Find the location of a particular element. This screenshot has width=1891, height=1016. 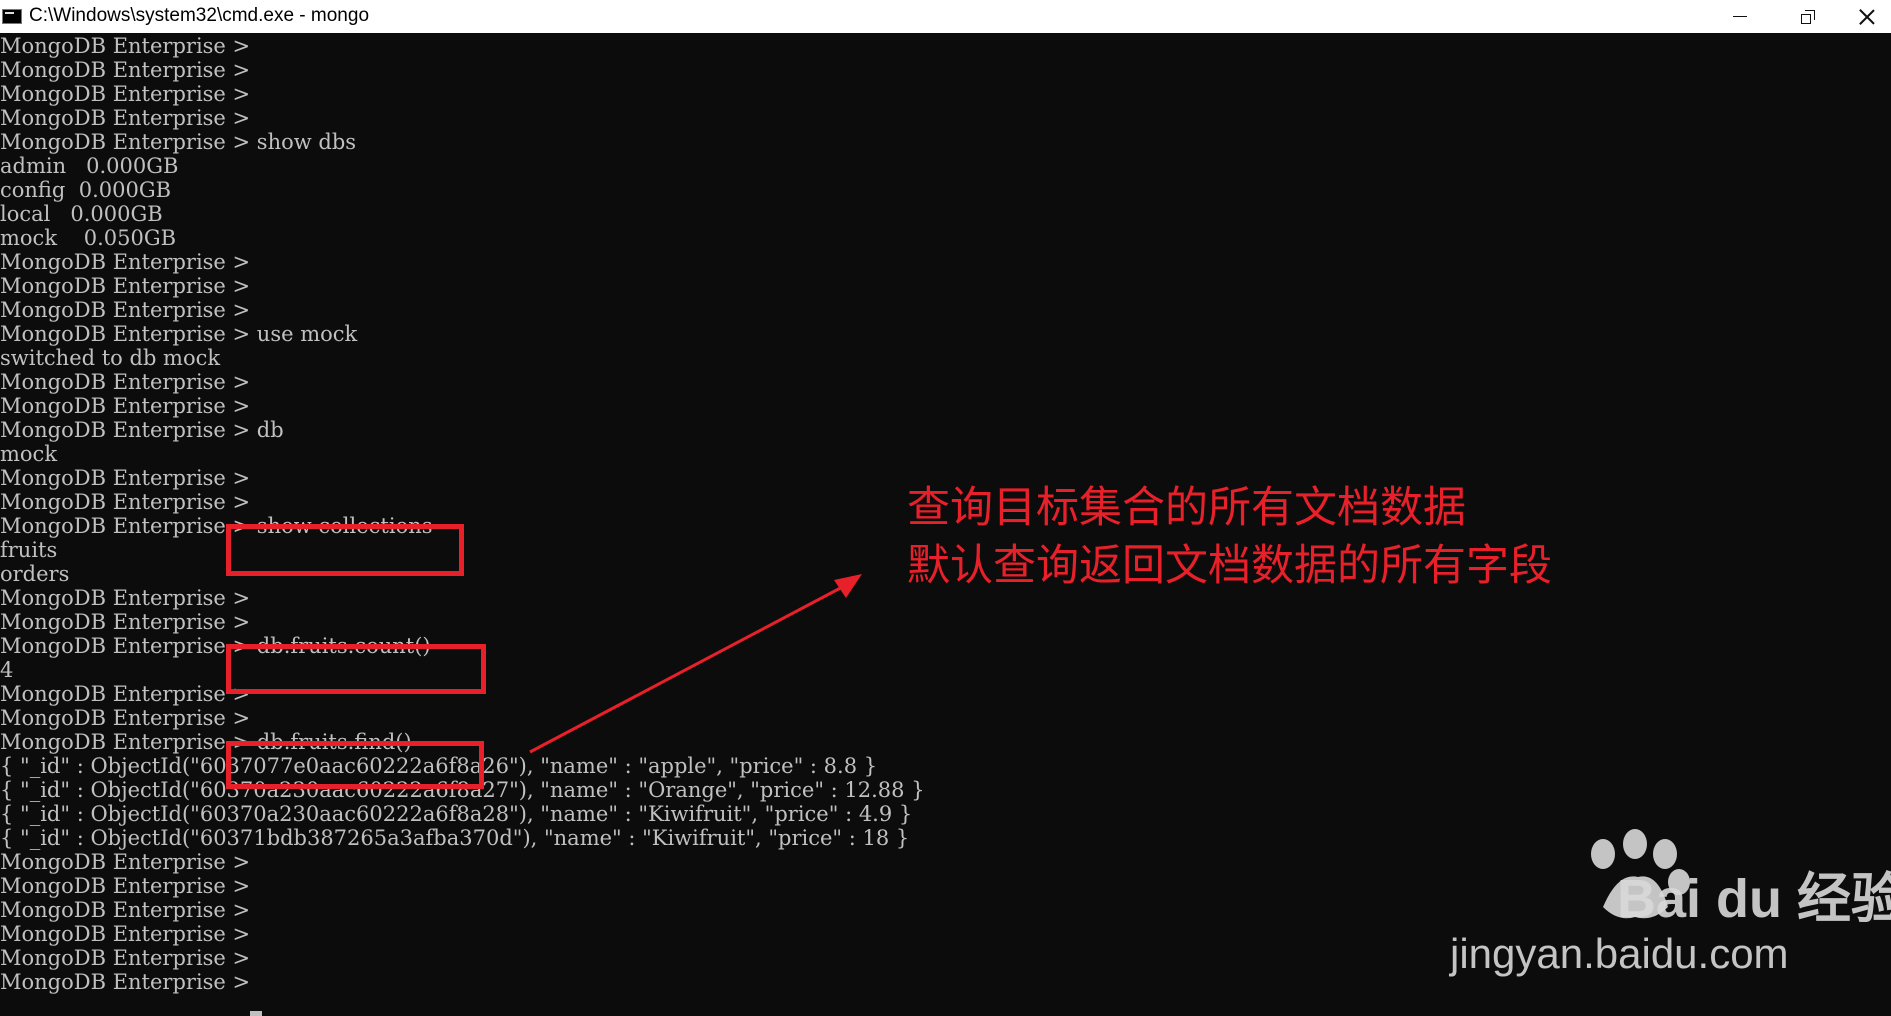

minimize-button is located at coordinates (1740, 16).